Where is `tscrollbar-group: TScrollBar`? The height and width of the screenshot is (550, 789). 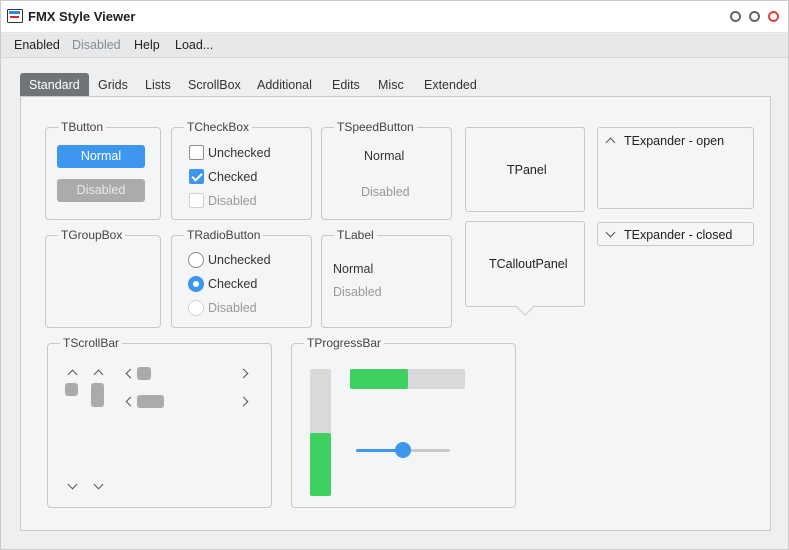 tscrollbar-group: TScrollBar is located at coordinates (159, 422).